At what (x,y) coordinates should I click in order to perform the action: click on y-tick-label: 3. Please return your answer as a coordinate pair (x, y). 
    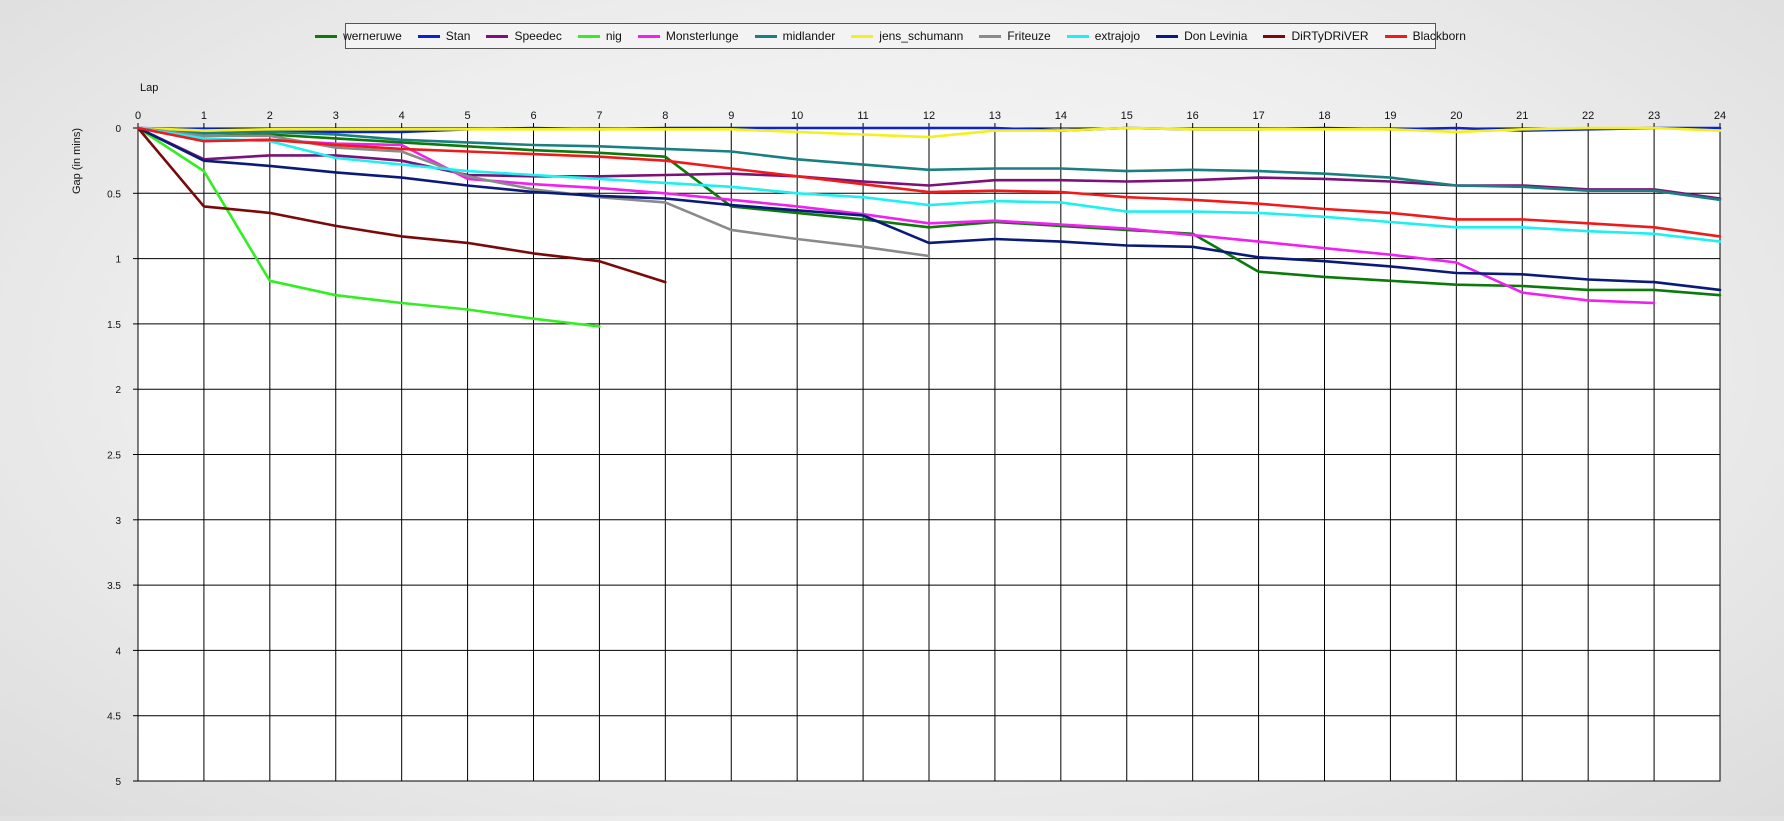
    Looking at the image, I should click on (118, 521).